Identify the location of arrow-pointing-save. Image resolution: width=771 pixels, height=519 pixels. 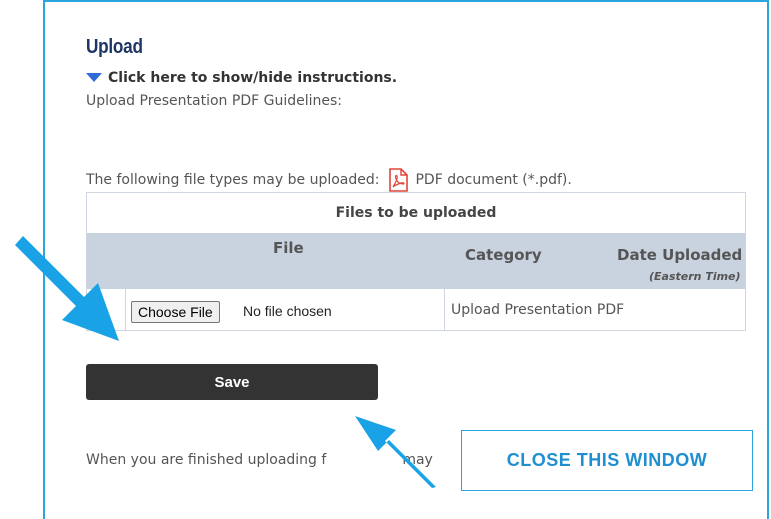
(395, 452).